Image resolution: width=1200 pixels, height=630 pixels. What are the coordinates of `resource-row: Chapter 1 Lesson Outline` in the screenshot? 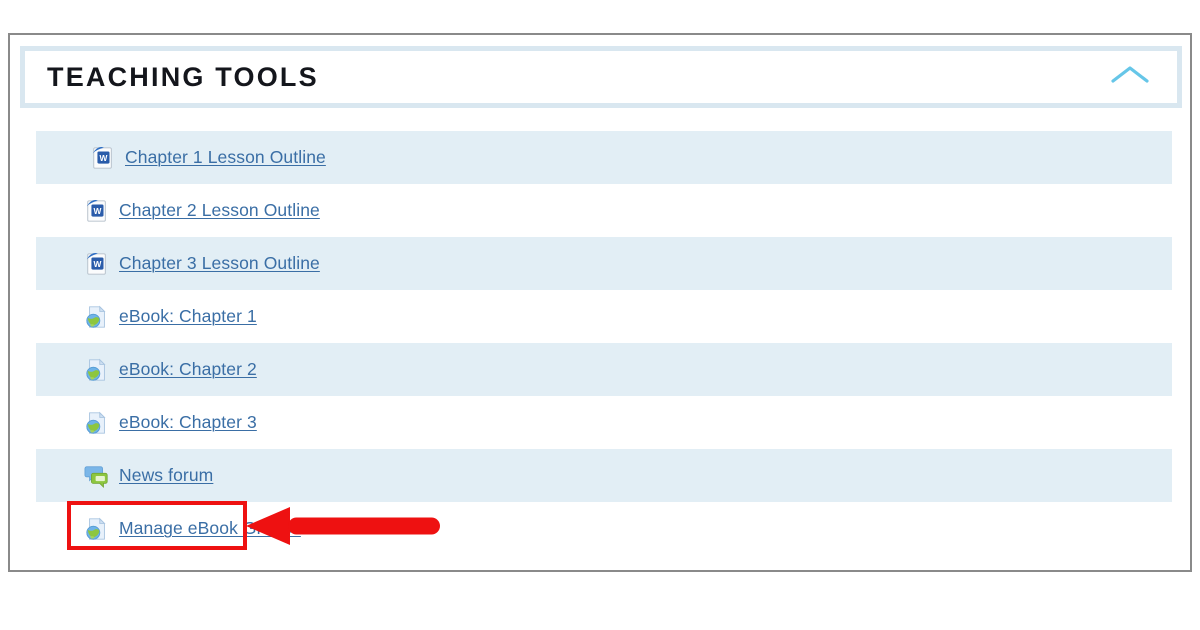 It's located at (604, 157).